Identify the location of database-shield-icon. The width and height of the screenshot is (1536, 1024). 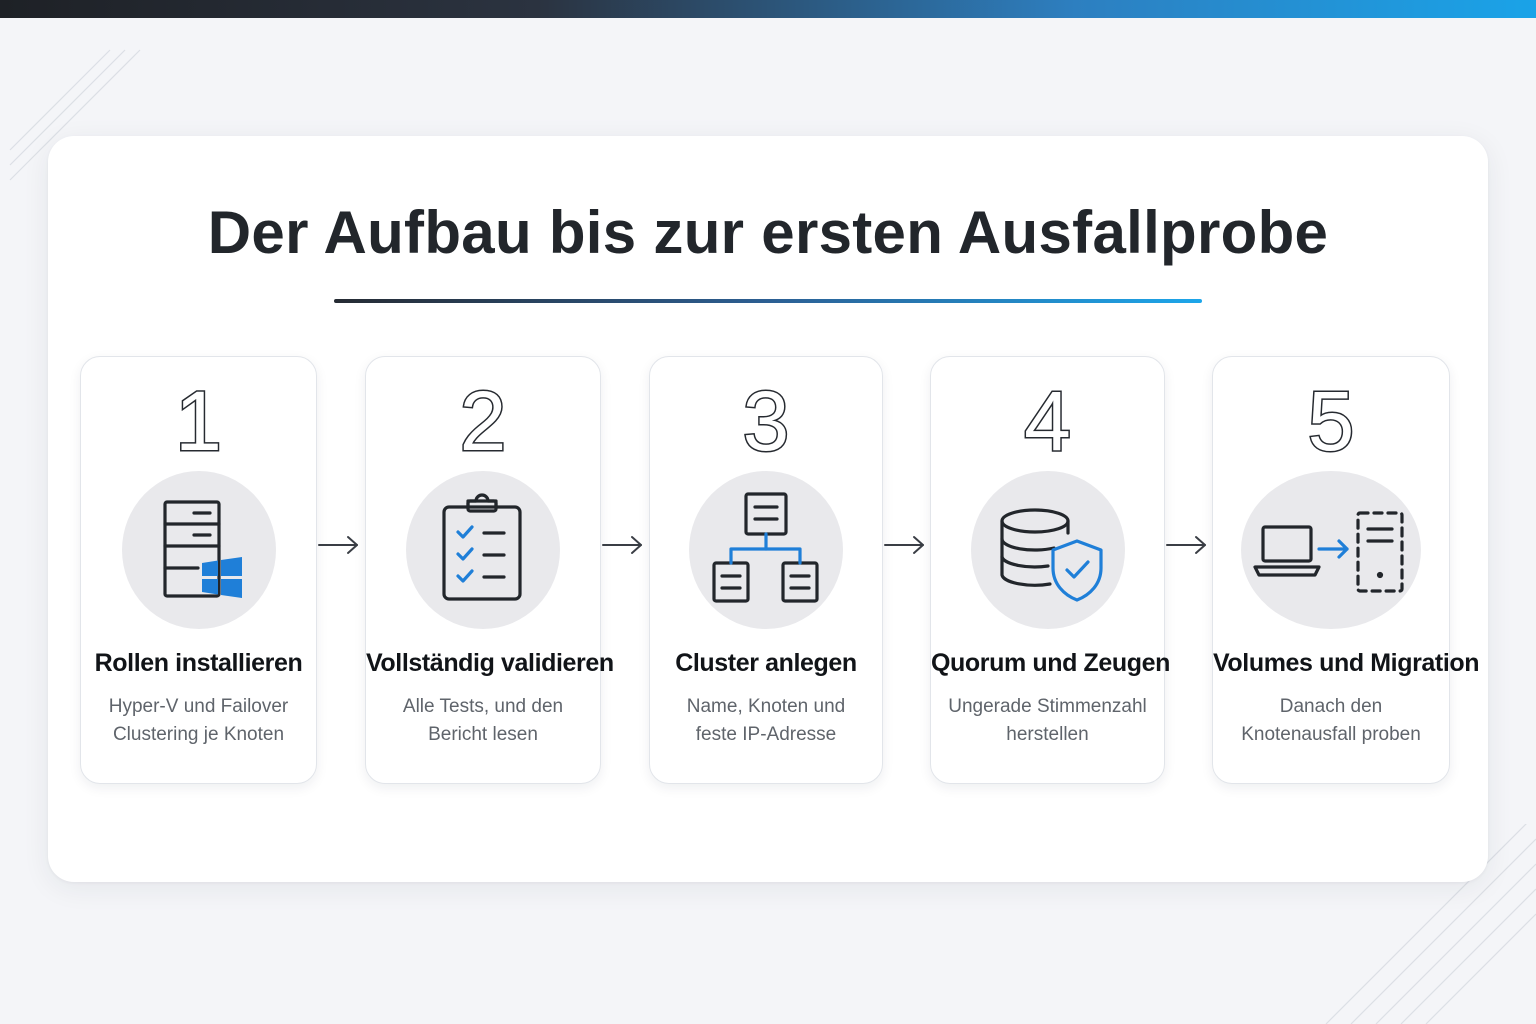
(1047, 550).